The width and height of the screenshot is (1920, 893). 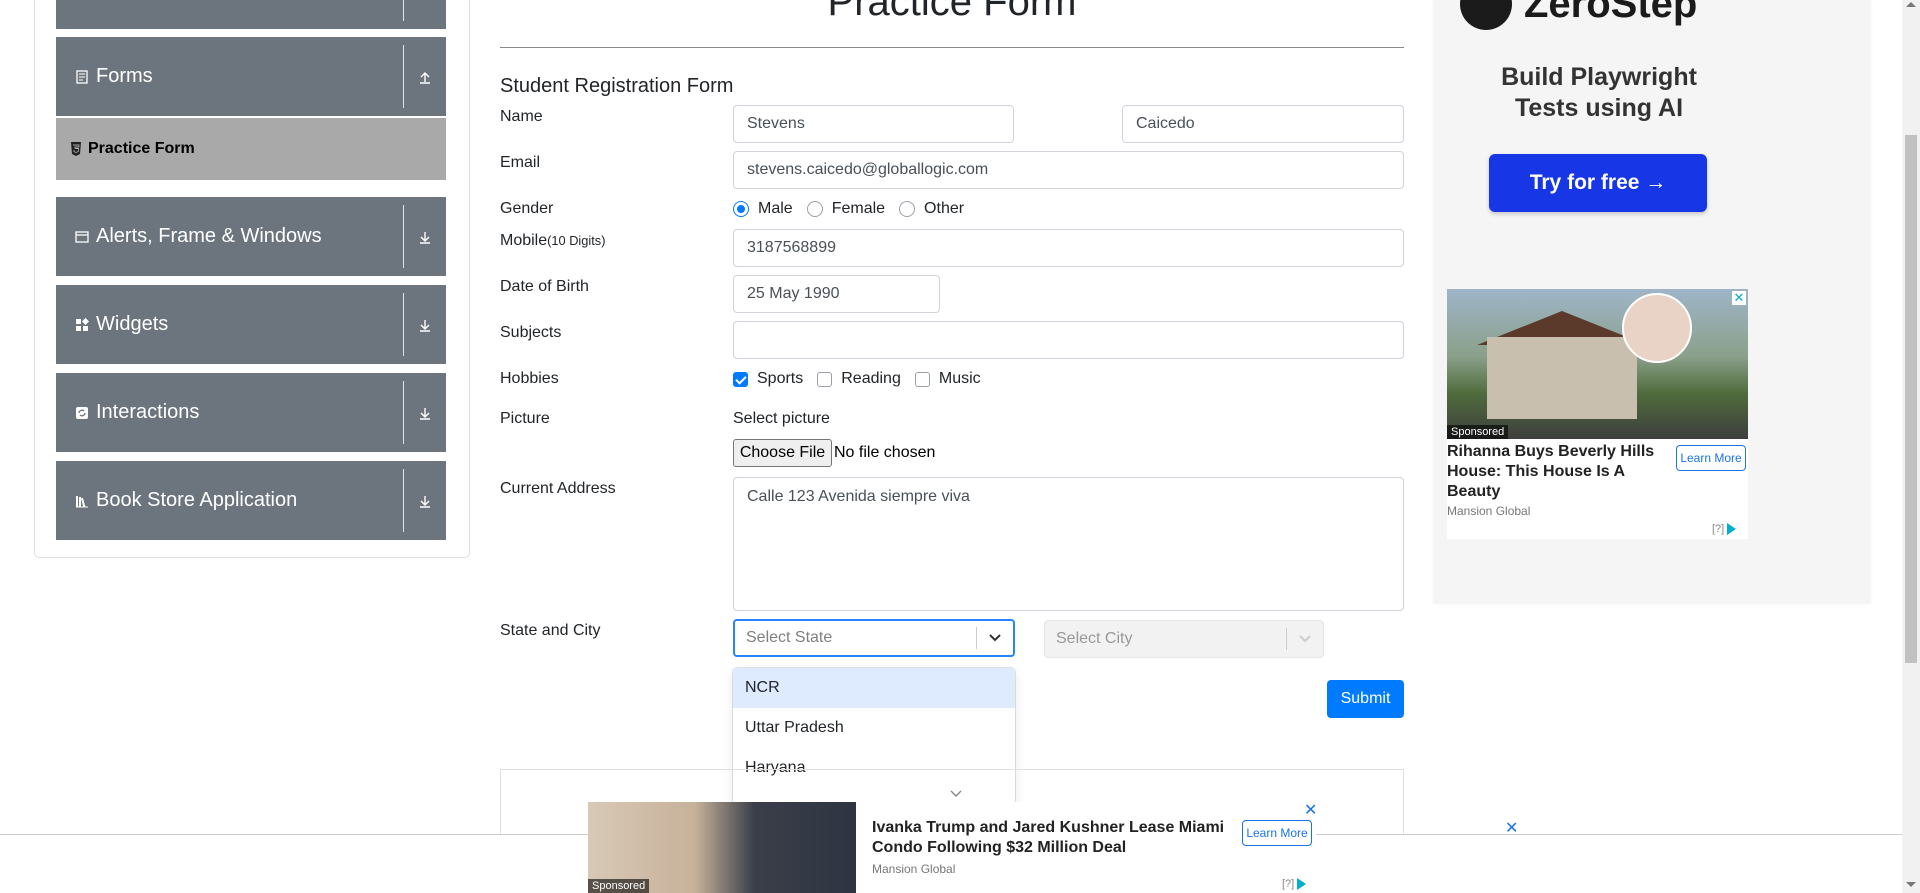 What do you see at coordinates (1486, 15) in the screenshot?
I see `zerostep-logo-icon` at bounding box center [1486, 15].